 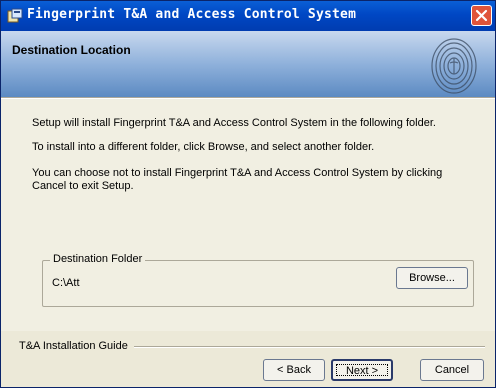 I want to click on fingerprint-icon, so click(x=454, y=64).